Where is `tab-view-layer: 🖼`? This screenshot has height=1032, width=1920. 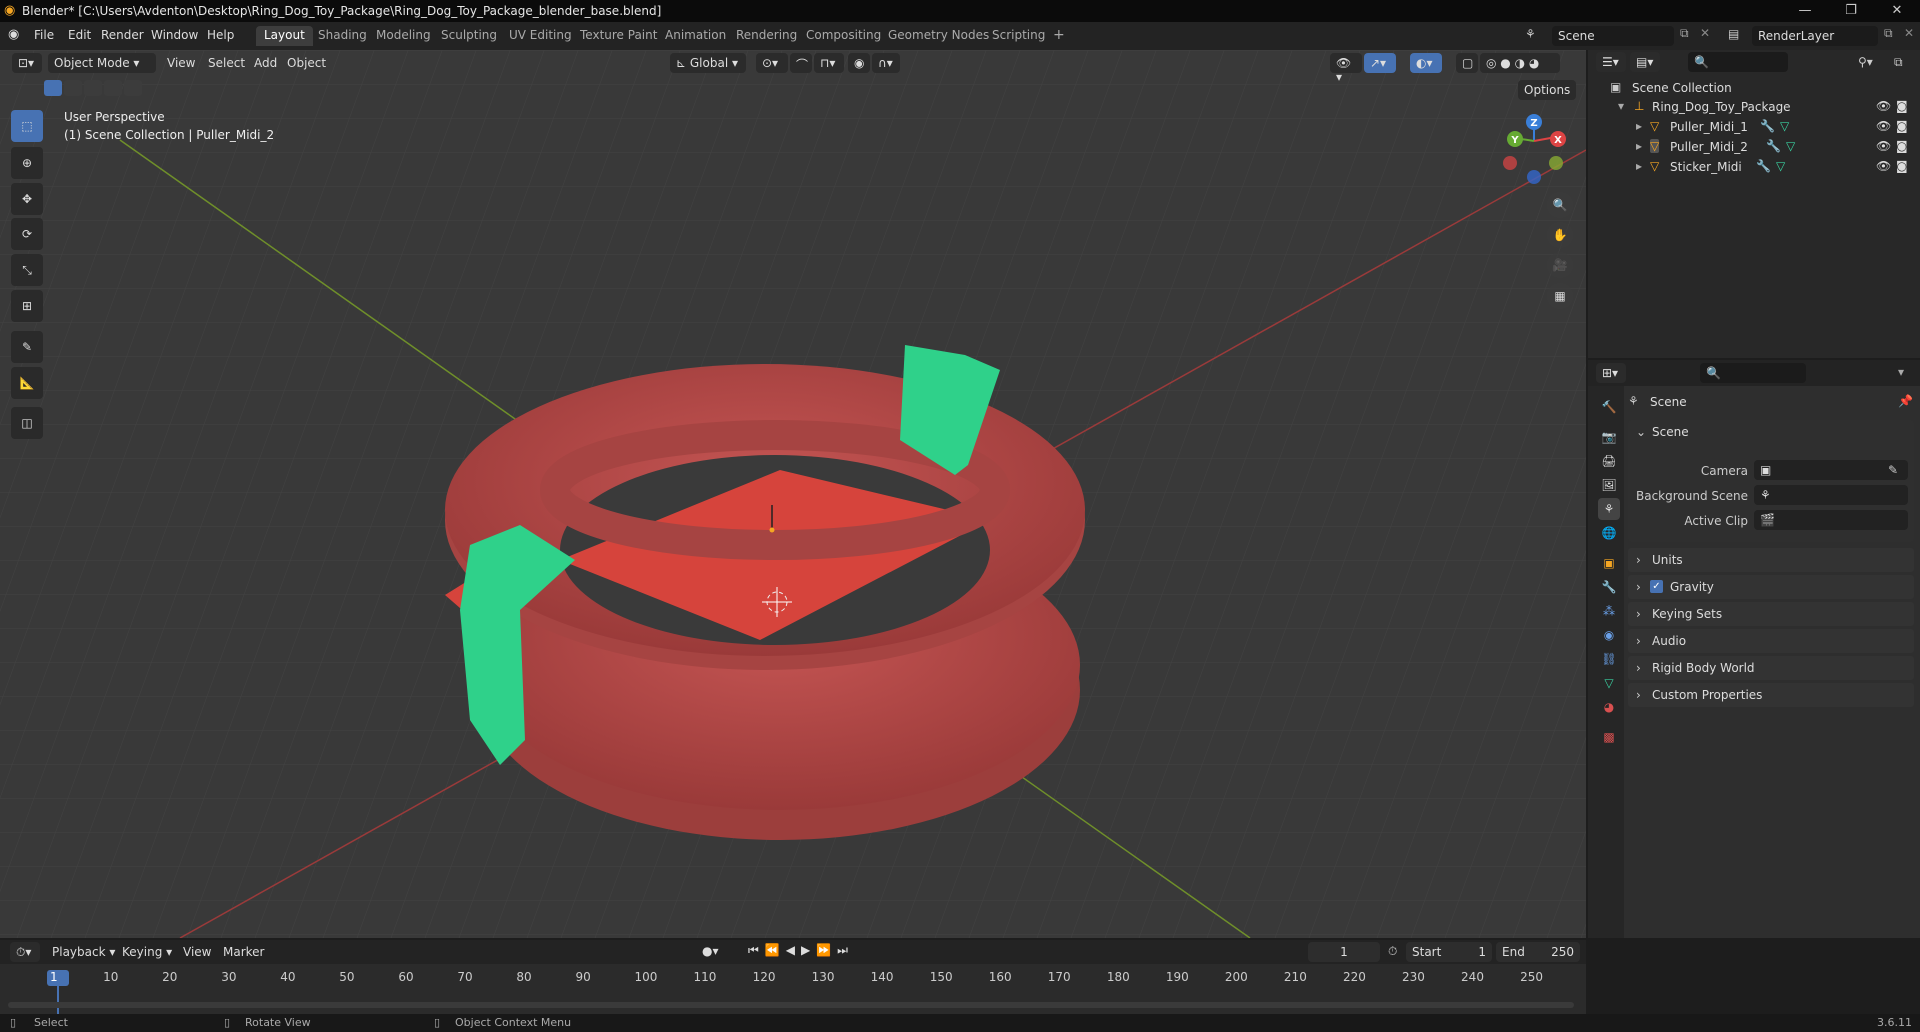 tab-view-layer: 🖼 is located at coordinates (1609, 485).